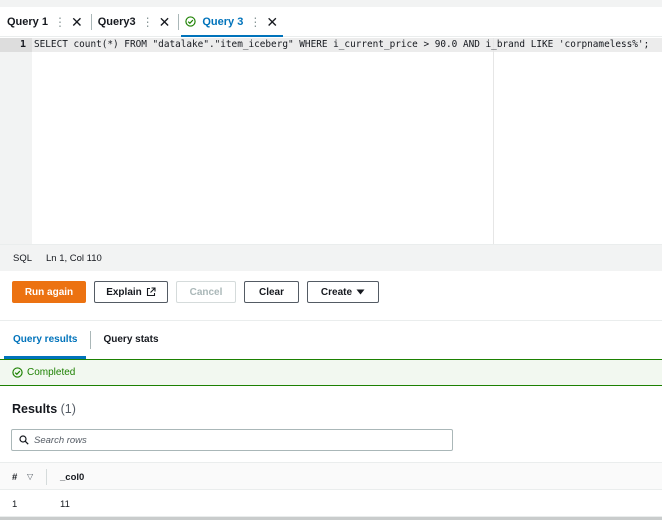 The image size is (662, 520). I want to click on tab-label: Query 3, so click(223, 21).